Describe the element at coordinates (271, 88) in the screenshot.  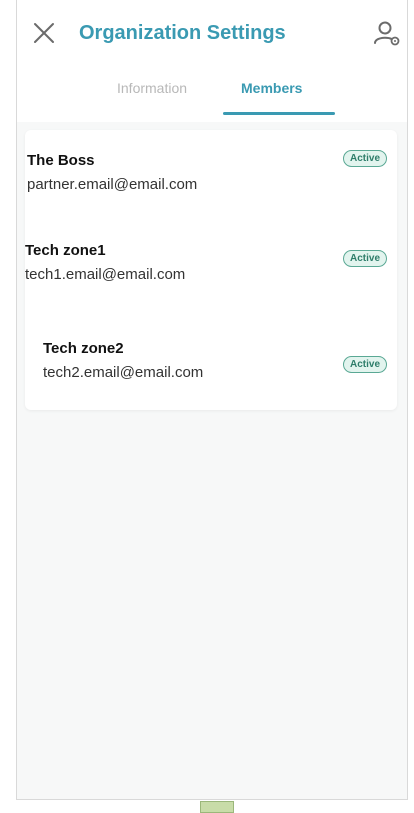
I see `tab-members: Members` at that location.